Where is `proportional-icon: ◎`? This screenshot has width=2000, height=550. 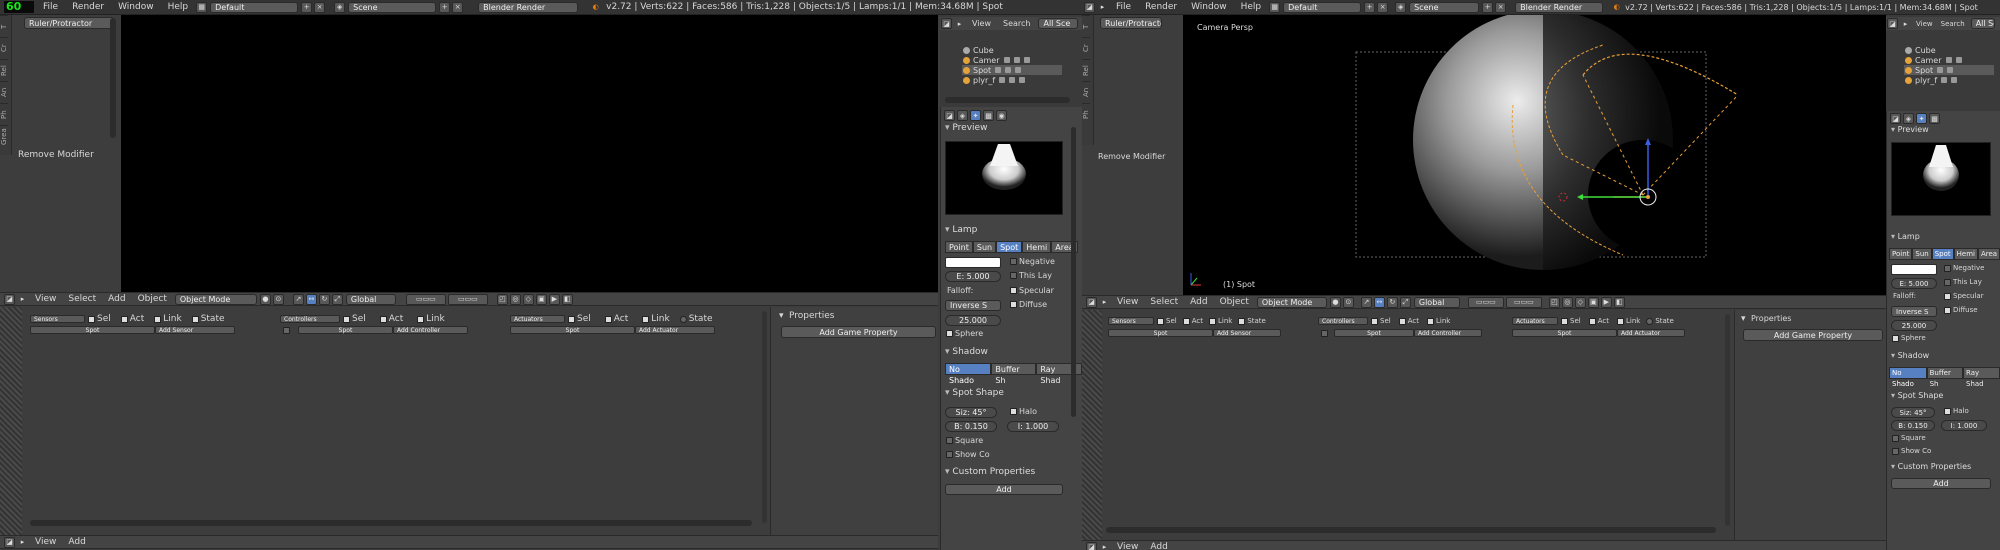 proportional-icon: ◎ is located at coordinates (515, 299).